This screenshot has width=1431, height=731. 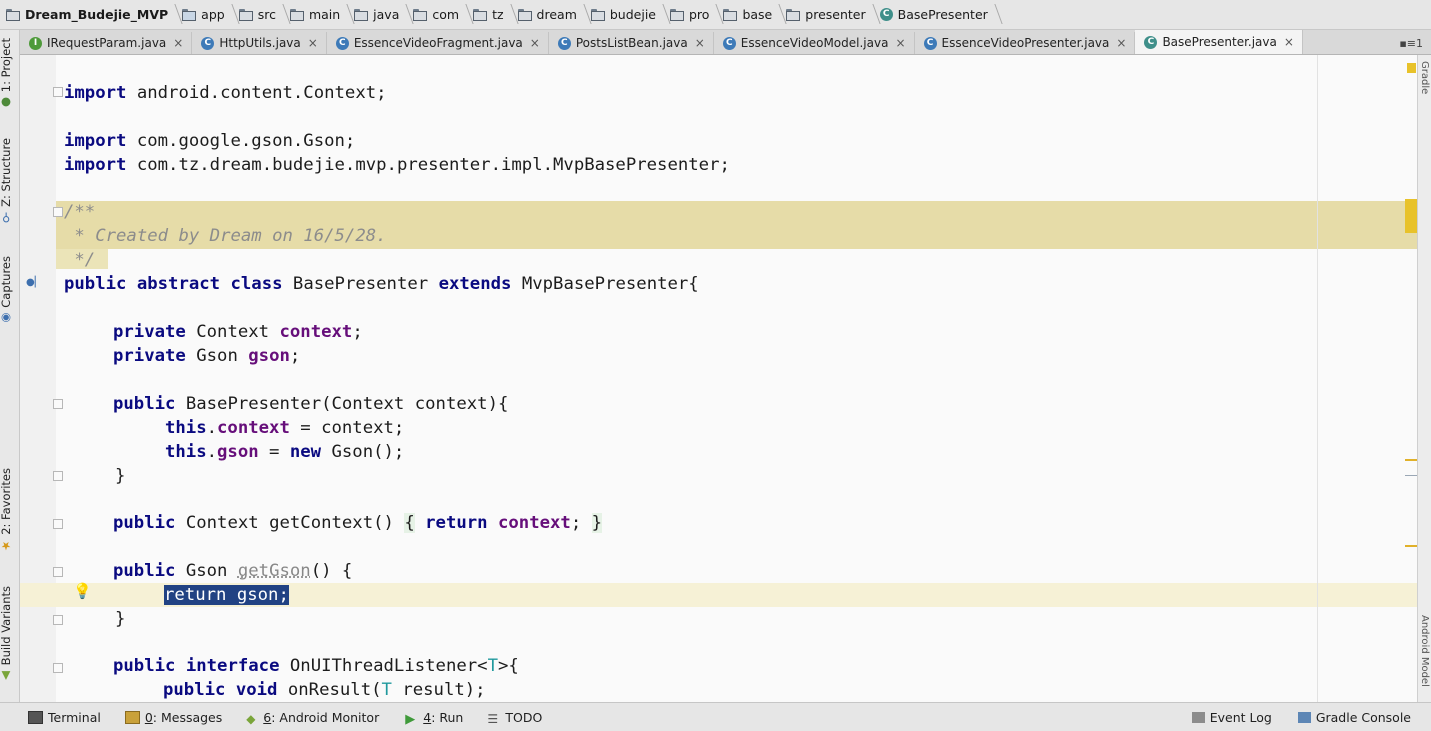 What do you see at coordinates (266, 14) in the screenshot?
I see `breadcrumb-label: src` at bounding box center [266, 14].